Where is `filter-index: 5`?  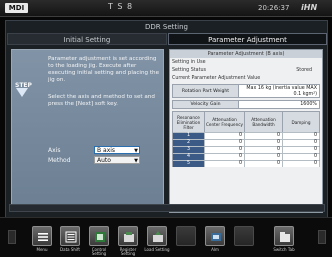
filter-index: 5 is located at coordinates (189, 164).